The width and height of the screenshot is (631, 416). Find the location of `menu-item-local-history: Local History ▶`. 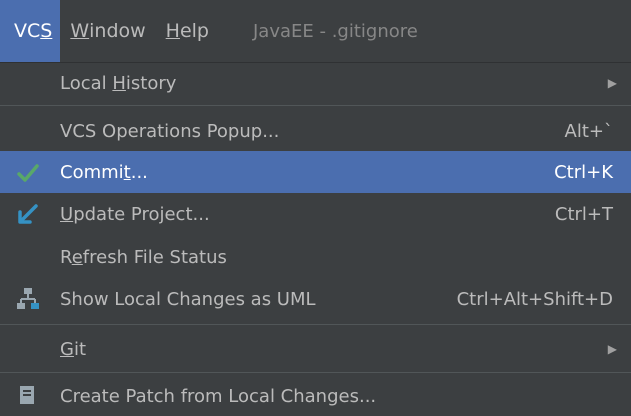

menu-item-local-history: Local History ▶ is located at coordinates (315, 83).